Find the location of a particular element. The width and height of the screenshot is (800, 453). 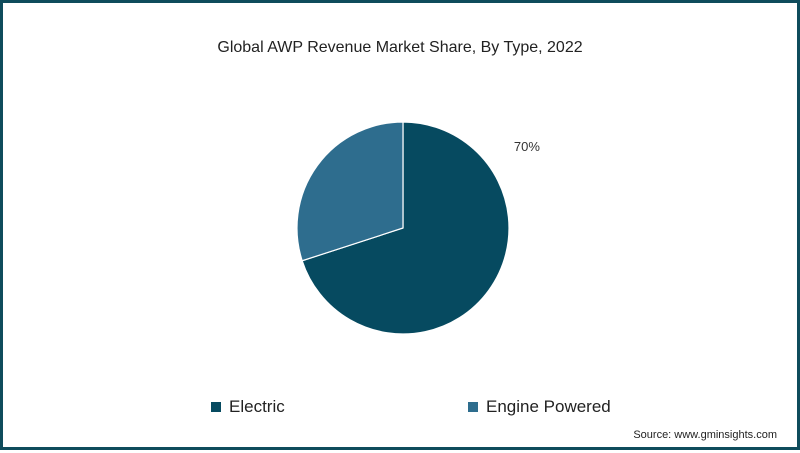

legend-item-engine-powered: Engine Powered is located at coordinates (539, 407).